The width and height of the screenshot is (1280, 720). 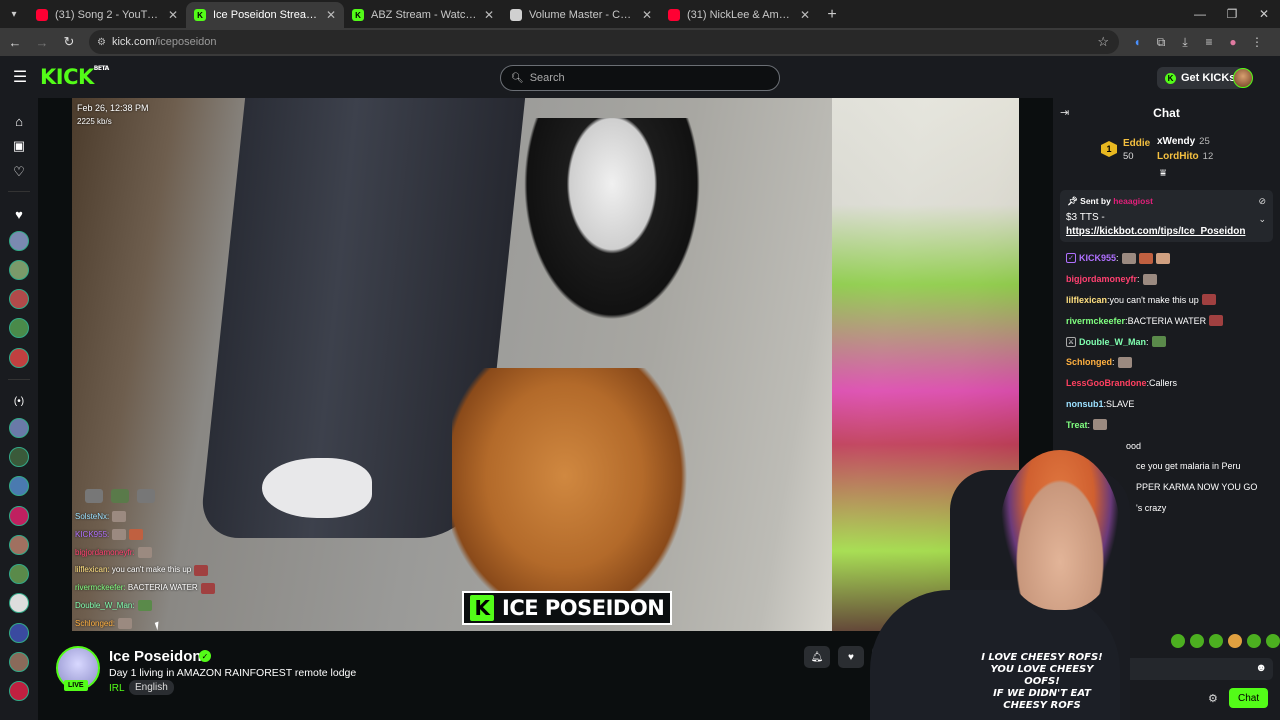 I want to click on browser-tab: (31) NickLee & Amouranth Hav ✕, so click(x=739, y=15).